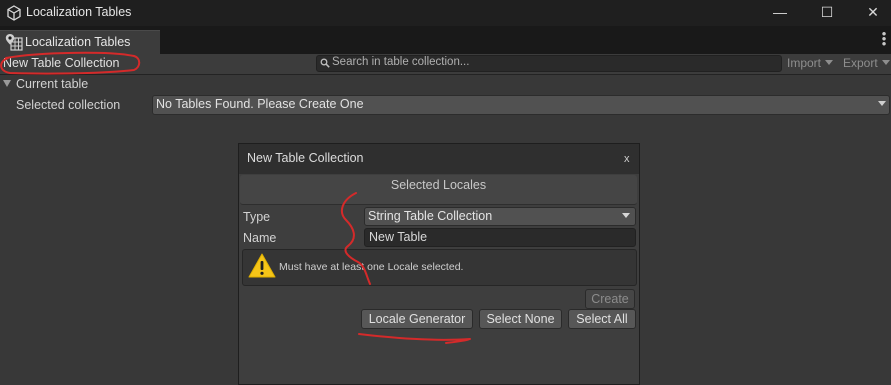 This screenshot has height=385, width=891. I want to click on type-value: String Table Collection, so click(430, 216).